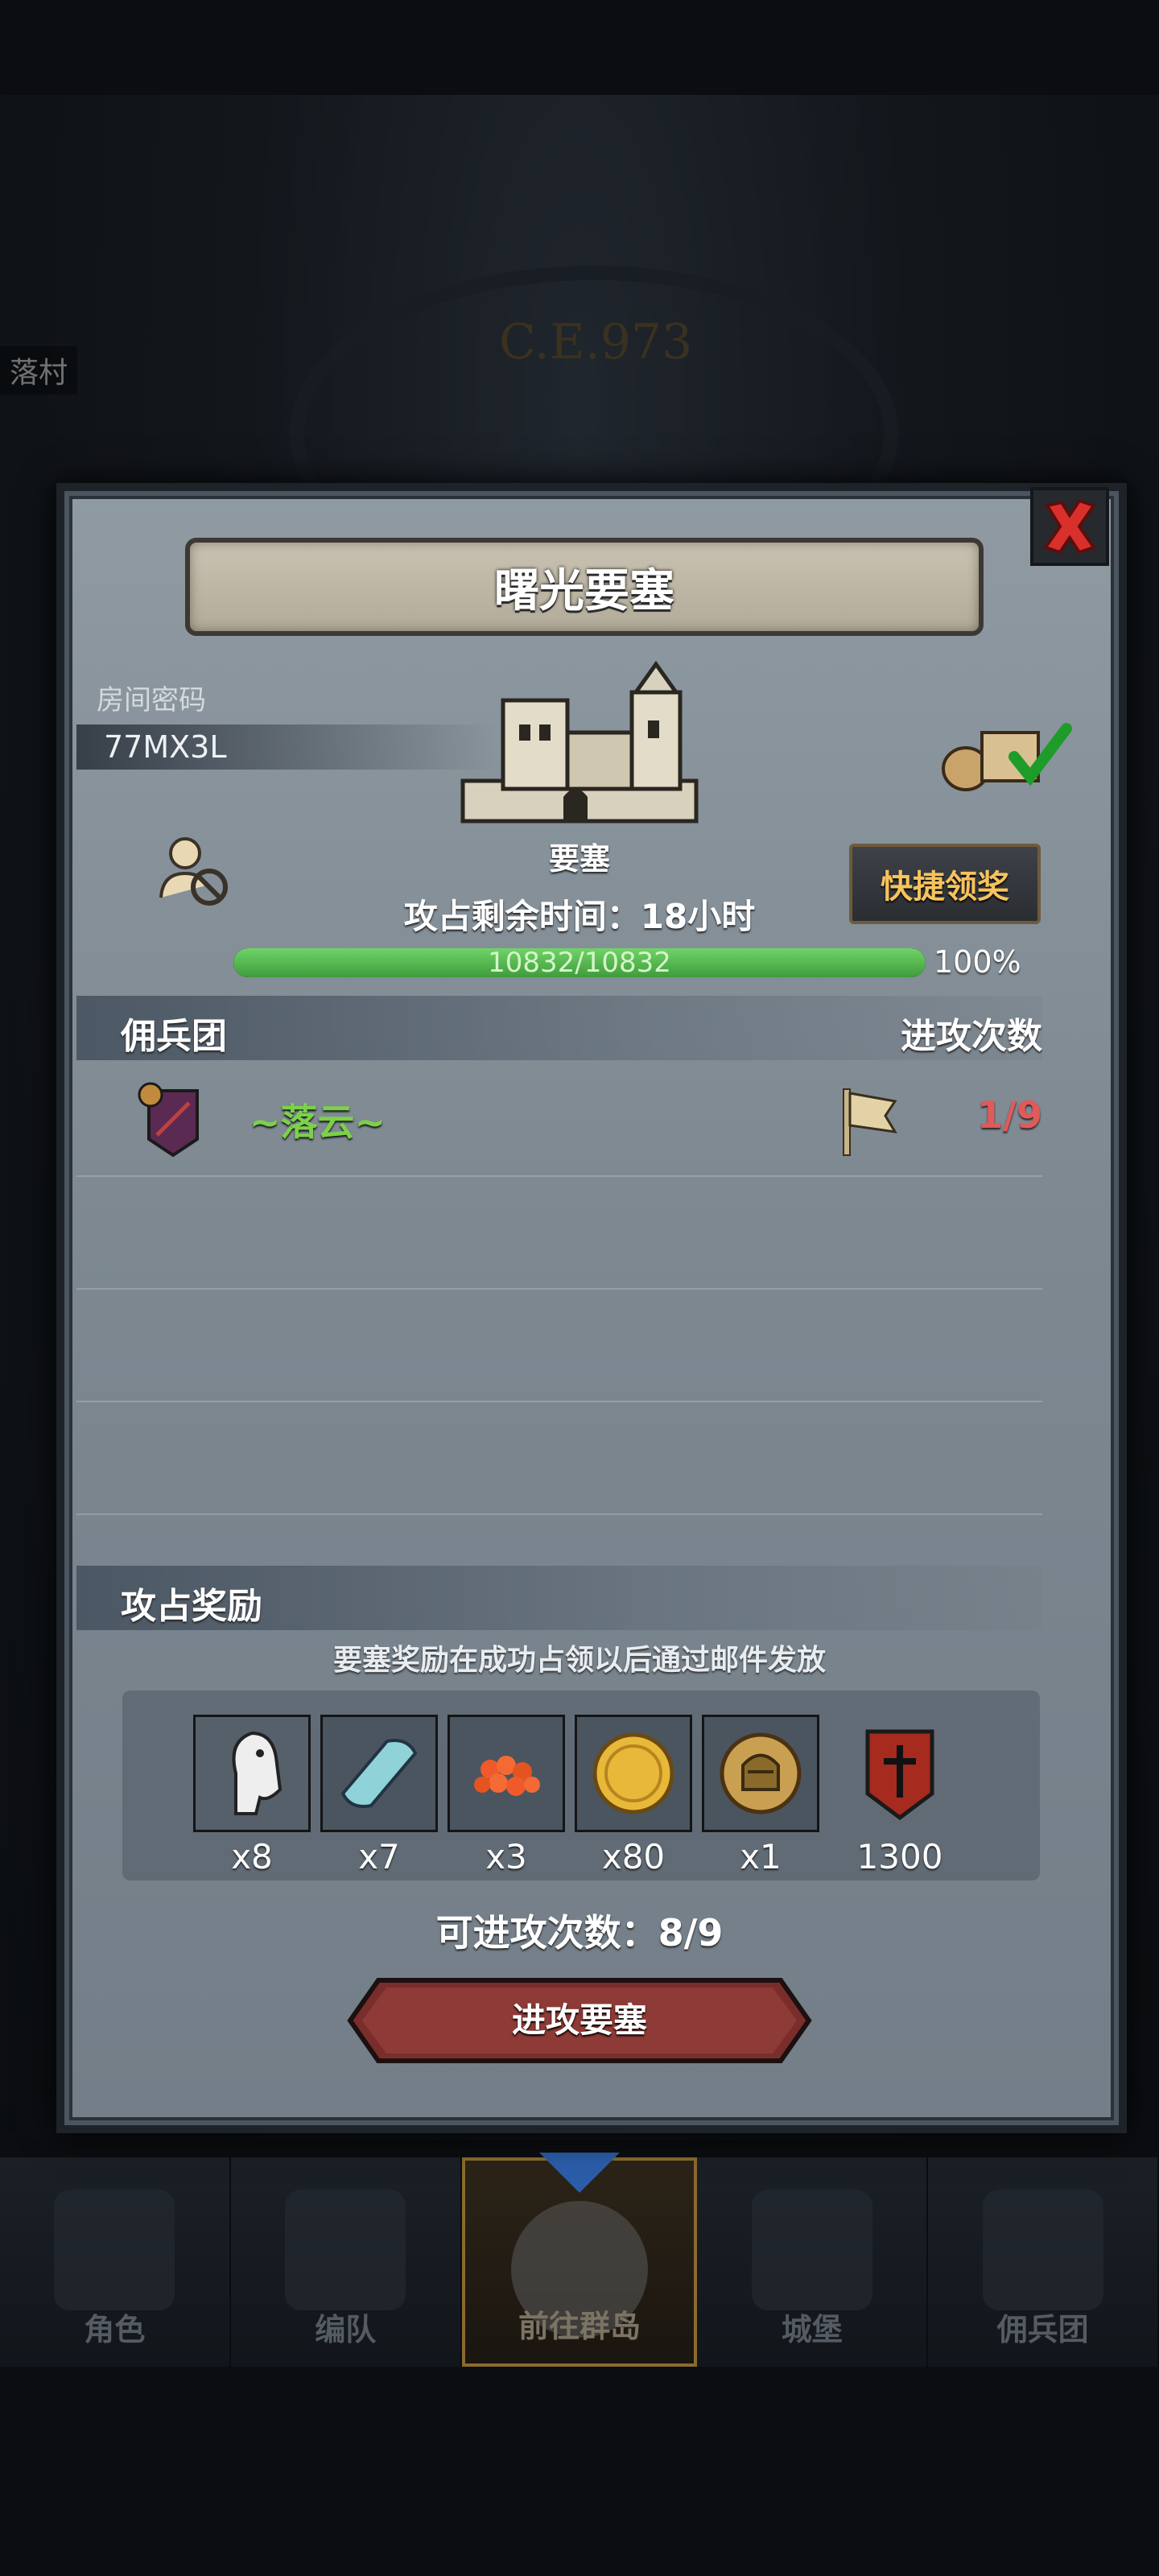  I want to click on dialog-title-banner: 曙光要塞, so click(584, 587).